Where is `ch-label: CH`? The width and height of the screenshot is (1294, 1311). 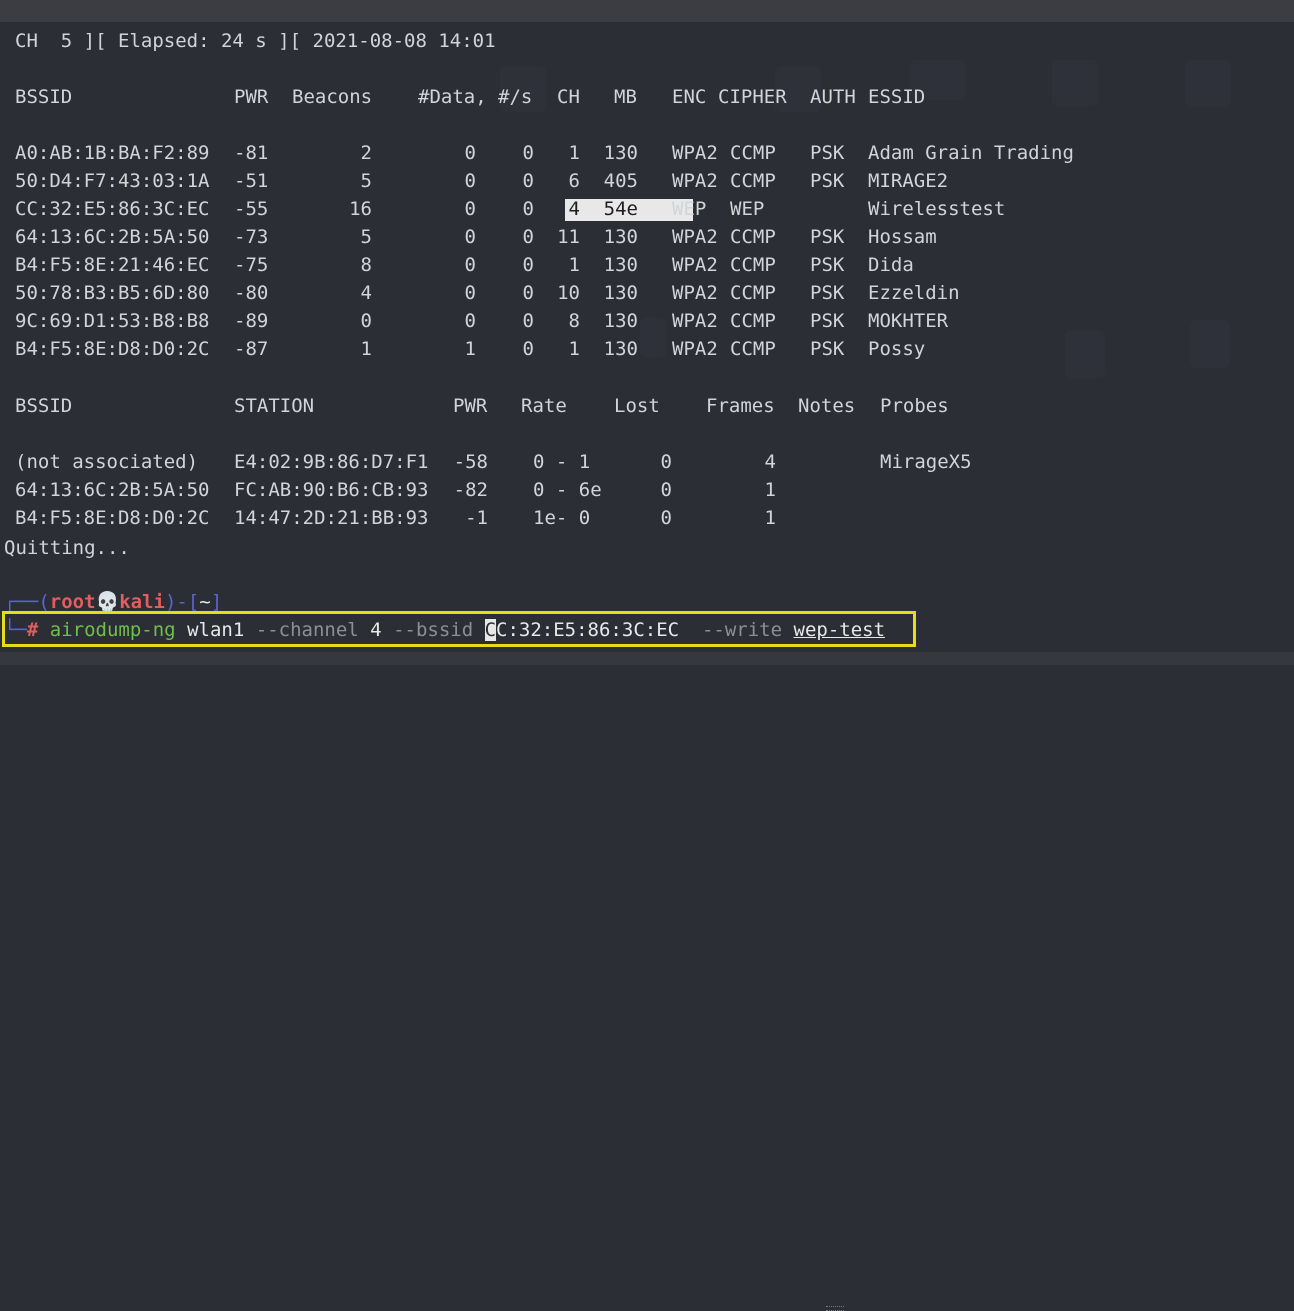 ch-label: CH is located at coordinates (26, 41).